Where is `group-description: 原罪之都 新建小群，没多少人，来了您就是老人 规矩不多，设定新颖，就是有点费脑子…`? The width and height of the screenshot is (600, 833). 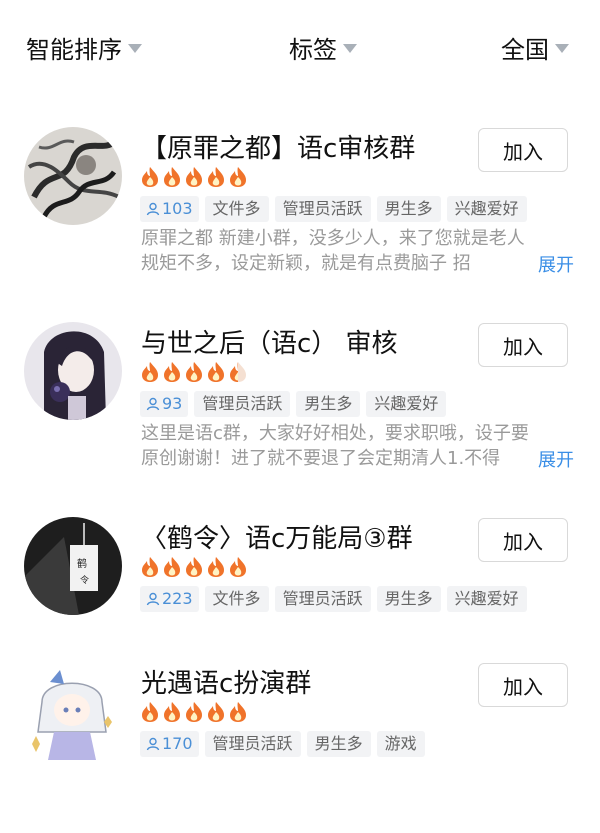 group-description: 原罪之都 新建小群，没多少人，来了您就是老人 规矩不多，设定新颖，就是有点费脑子… is located at coordinates (333, 251).